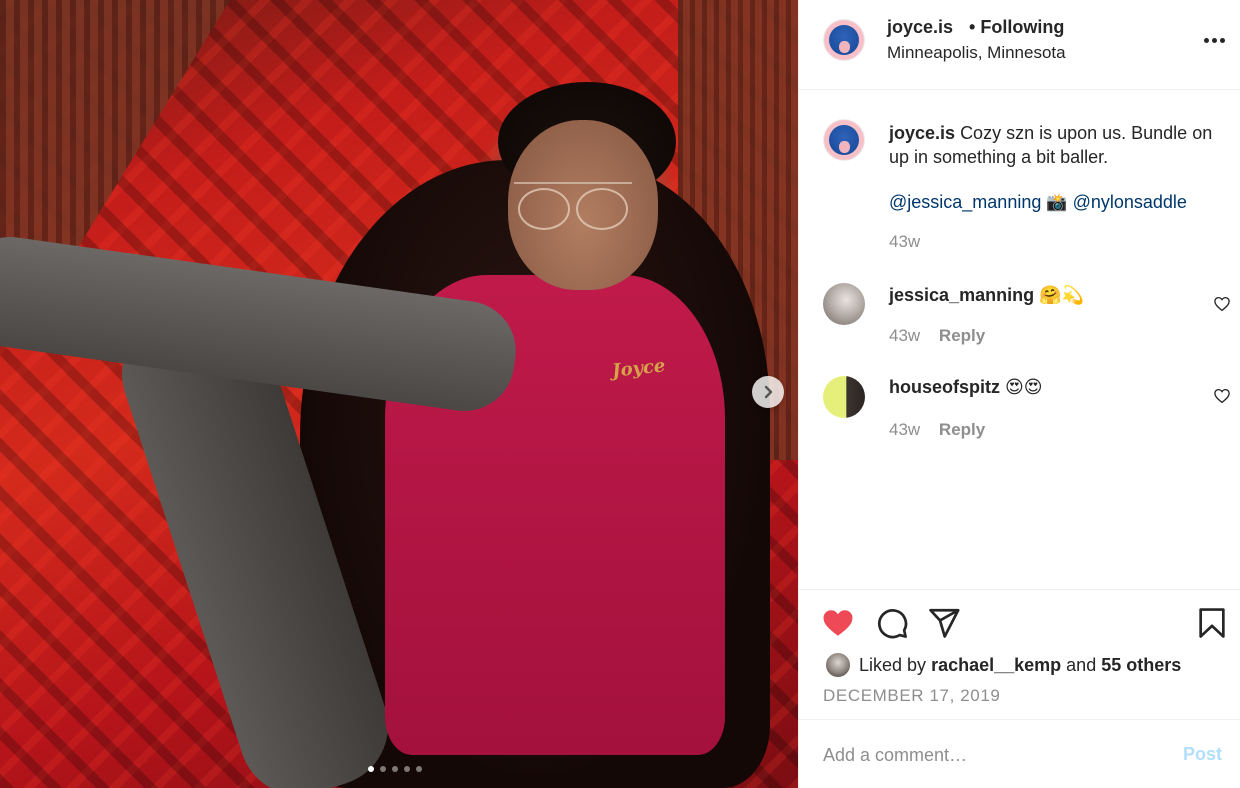  I want to click on chevron-right-icon, so click(768, 392).